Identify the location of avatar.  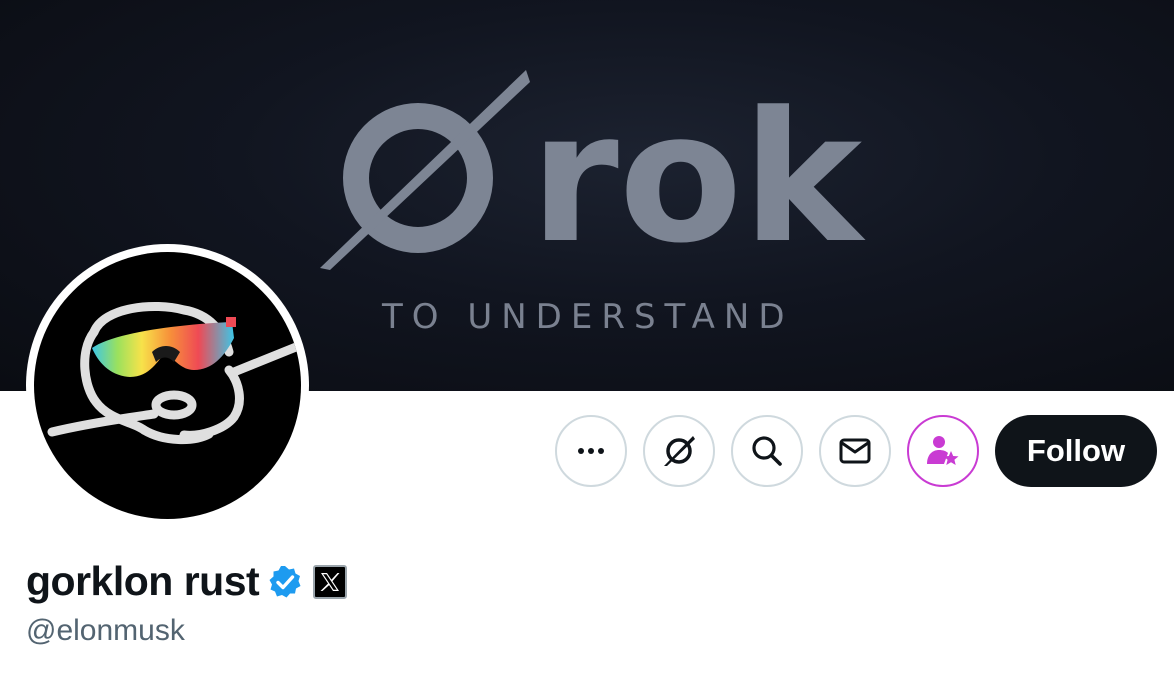
(167, 385).